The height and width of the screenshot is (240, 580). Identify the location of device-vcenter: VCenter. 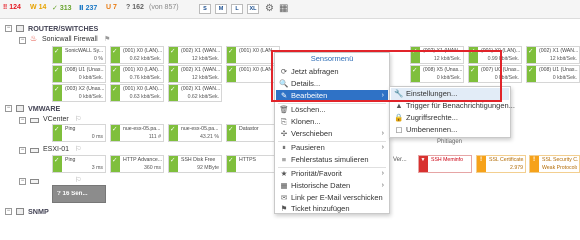
(56, 119).